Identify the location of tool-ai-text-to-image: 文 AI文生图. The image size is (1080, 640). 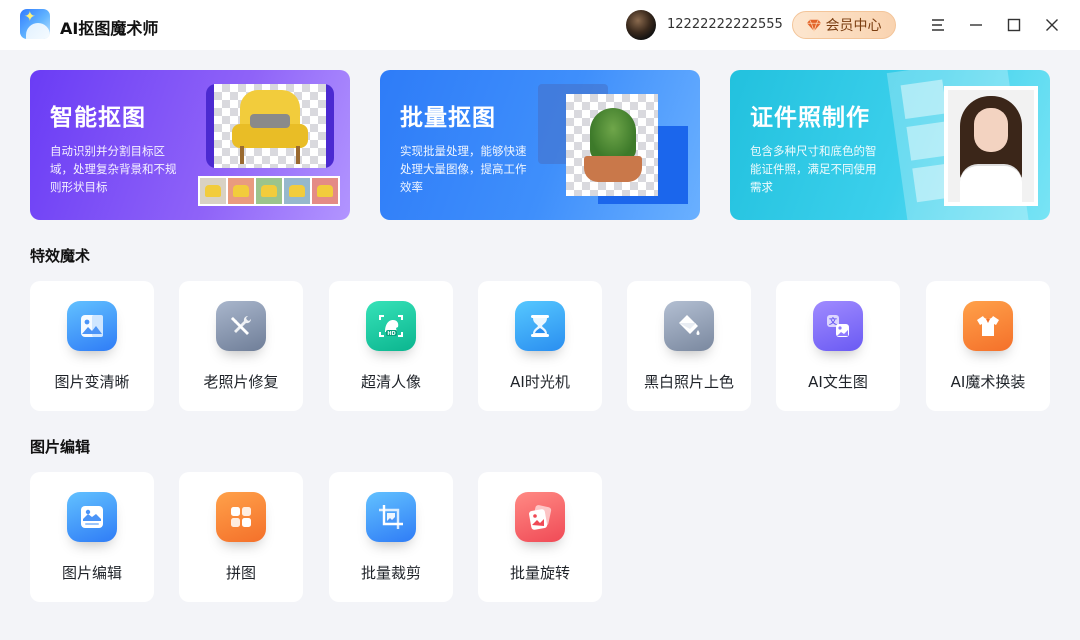
(838, 346).